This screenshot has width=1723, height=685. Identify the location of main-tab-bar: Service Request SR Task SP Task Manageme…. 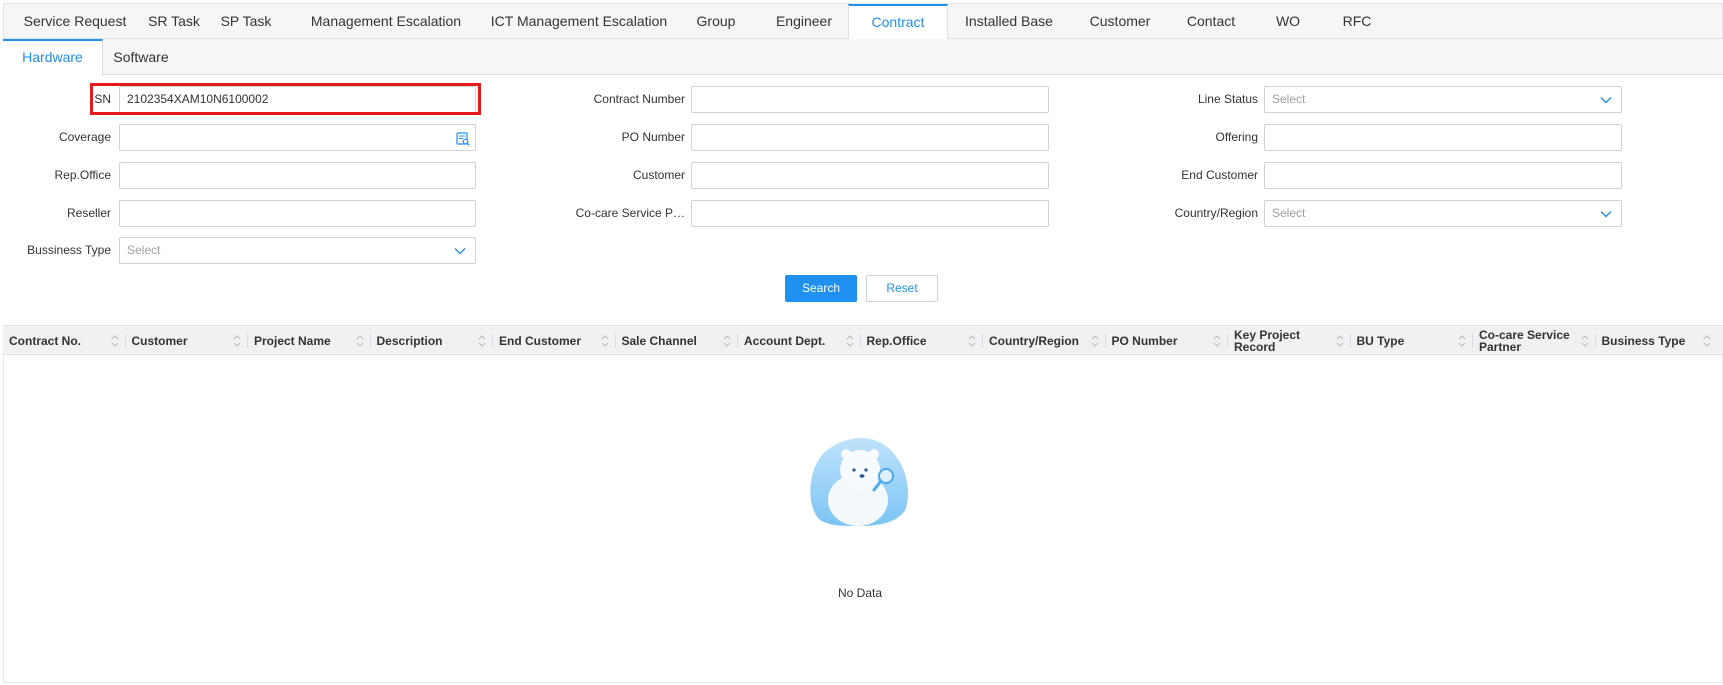
(863, 21).